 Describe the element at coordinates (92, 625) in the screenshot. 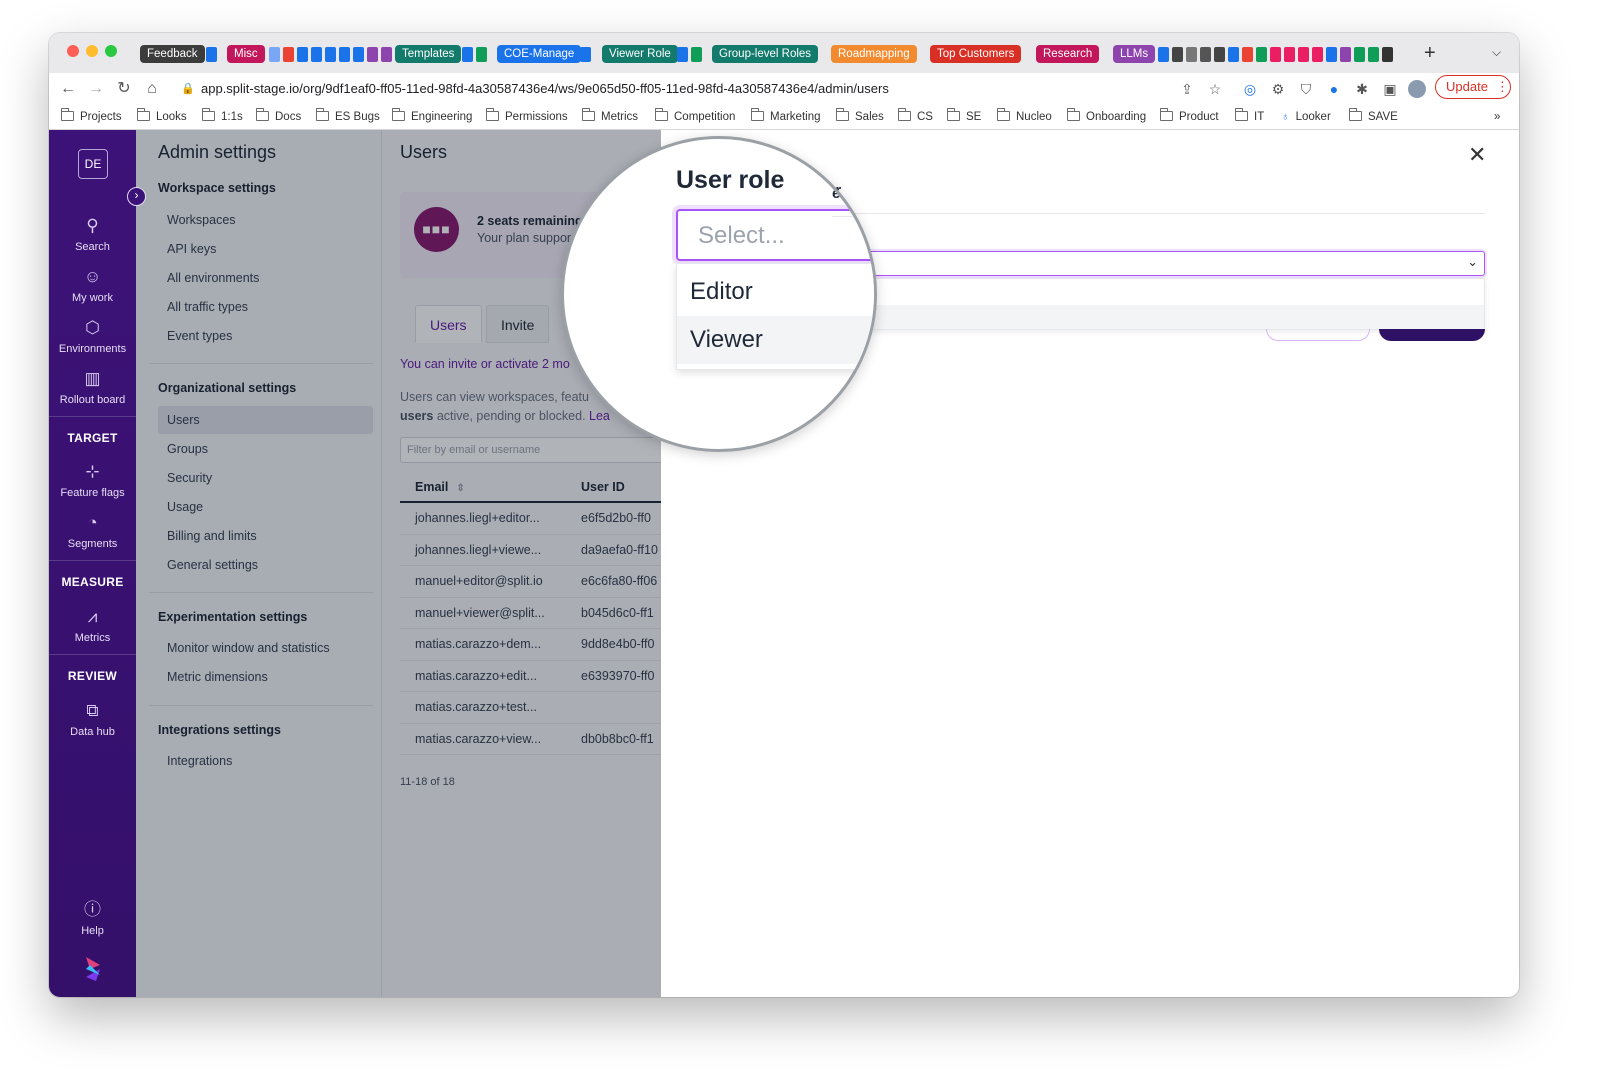

I see `nav-metrics: ⩘ Metrics` at that location.